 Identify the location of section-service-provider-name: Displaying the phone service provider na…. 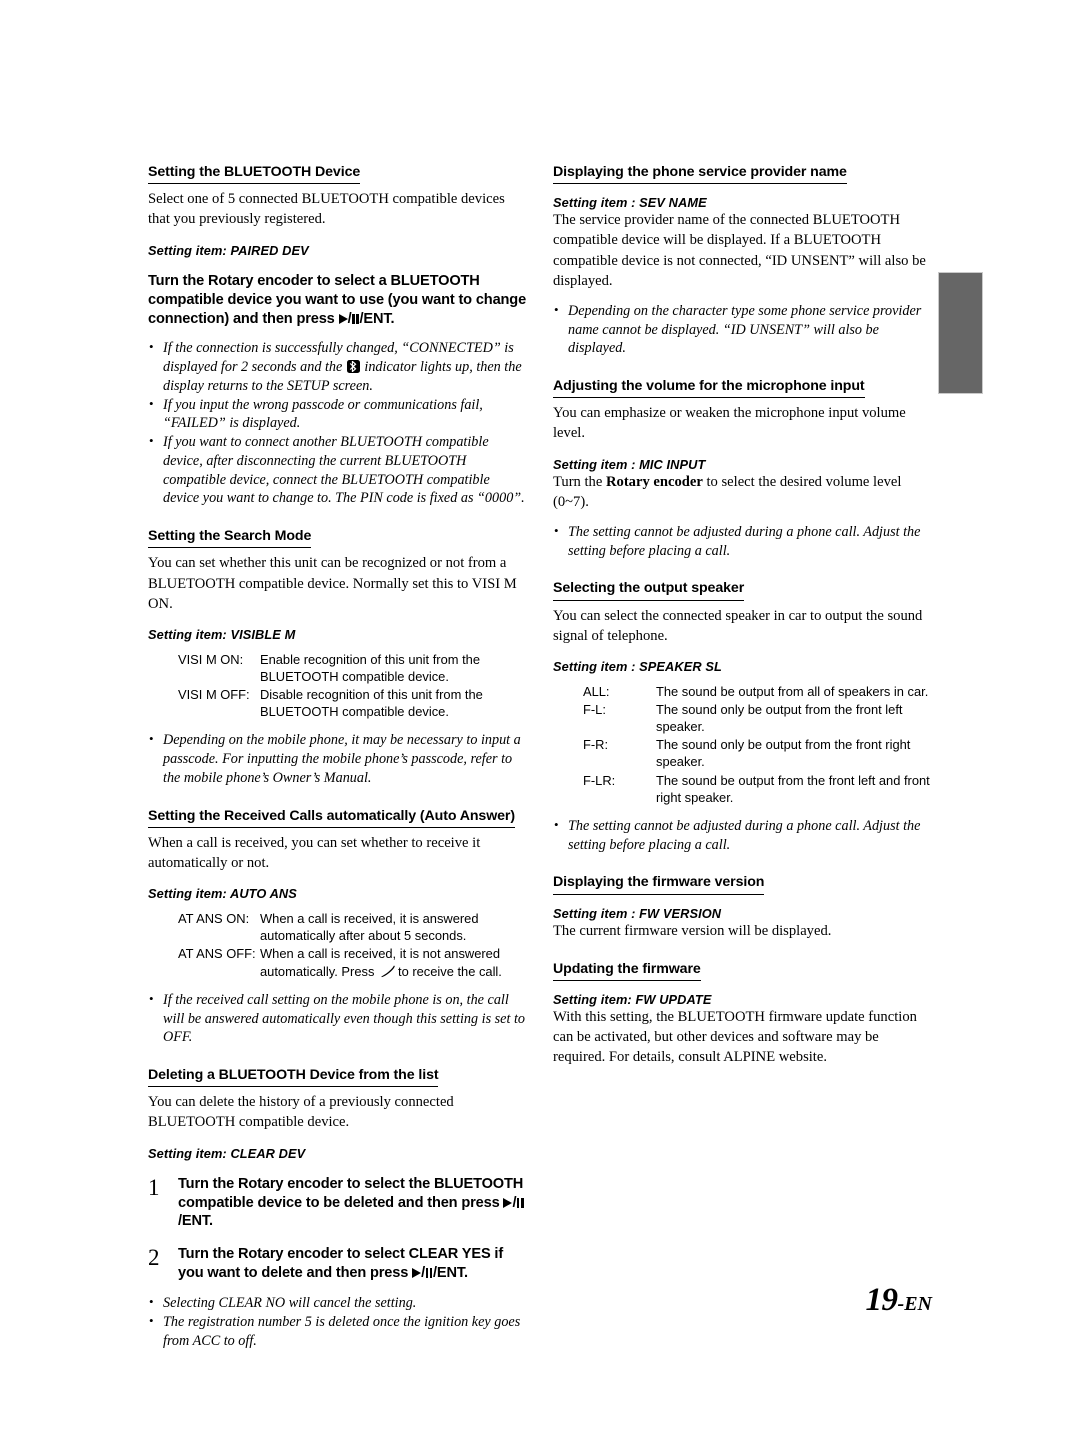
(743, 260).